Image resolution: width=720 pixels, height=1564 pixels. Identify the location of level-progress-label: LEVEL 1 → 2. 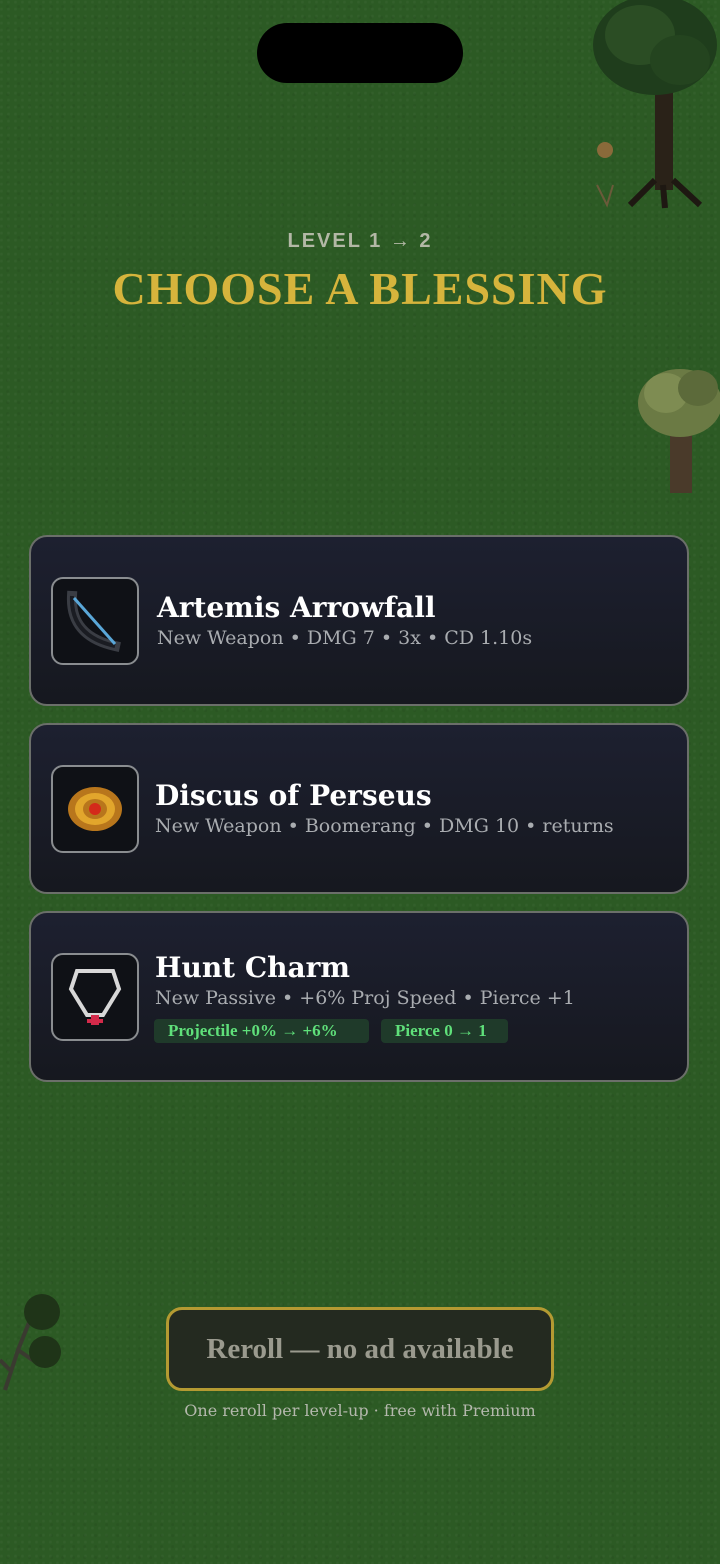
(360, 241).